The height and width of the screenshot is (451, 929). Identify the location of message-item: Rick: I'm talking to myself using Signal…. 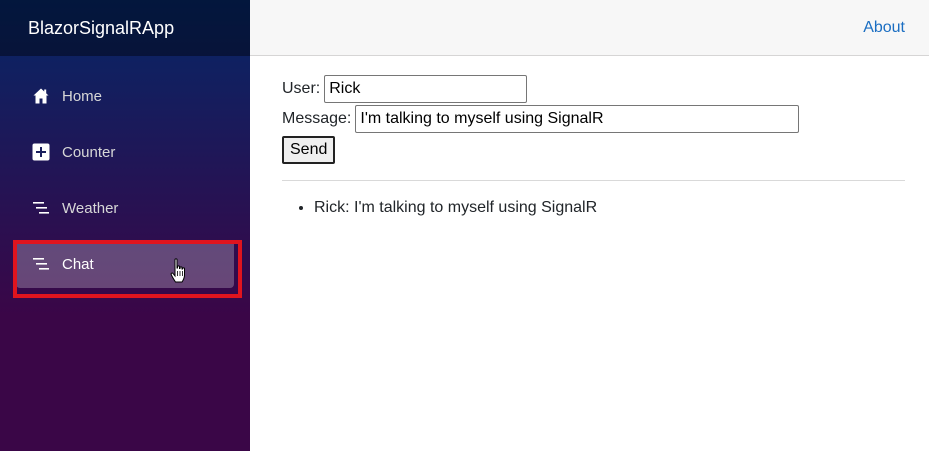
(609, 208).